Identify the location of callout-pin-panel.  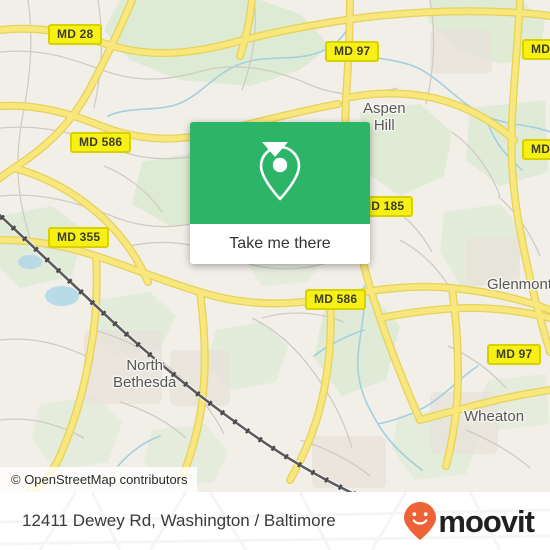
(280, 173).